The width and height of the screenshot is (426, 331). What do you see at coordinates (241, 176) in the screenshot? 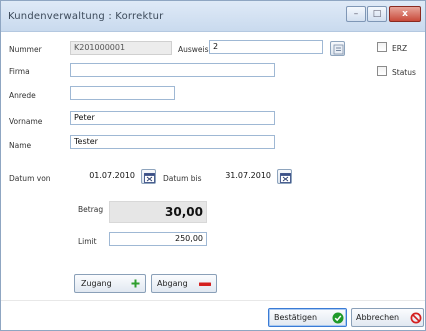
I see `datum-bis-input: 31.07.2010` at bounding box center [241, 176].